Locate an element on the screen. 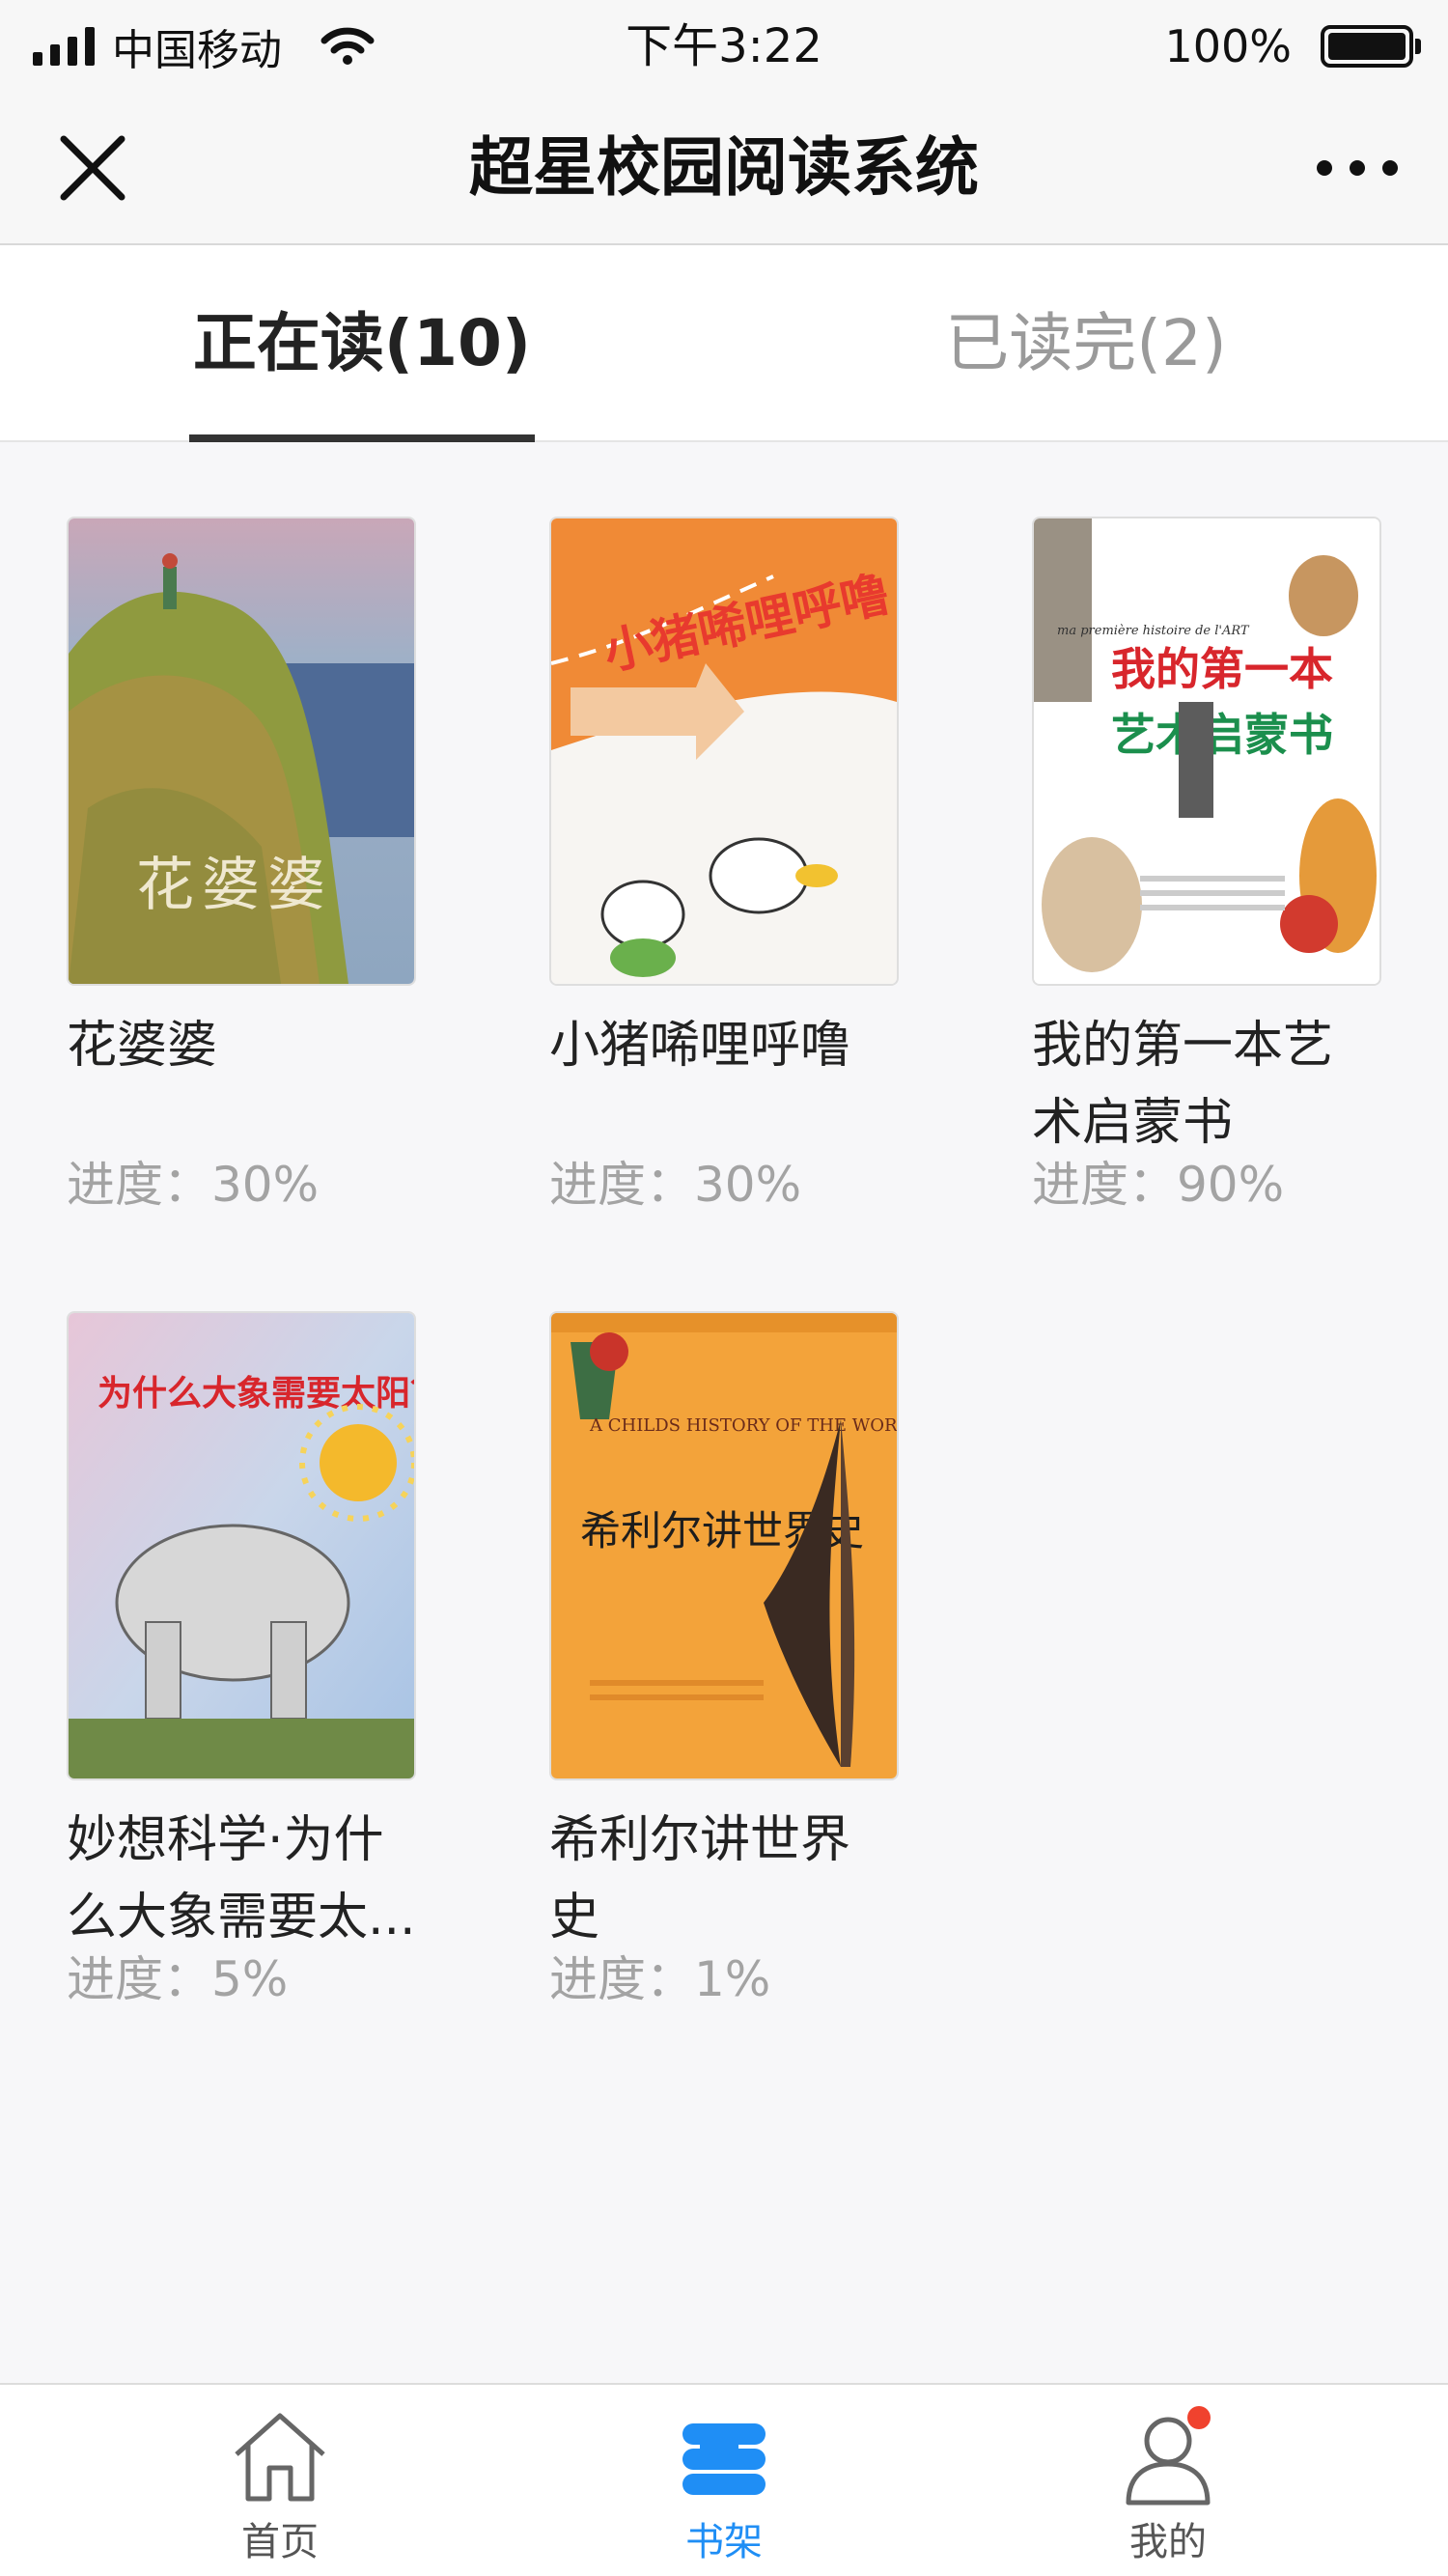 The width and height of the screenshot is (1448, 2576). book-cover: 小猪唏哩呼噜 is located at coordinates (724, 752).